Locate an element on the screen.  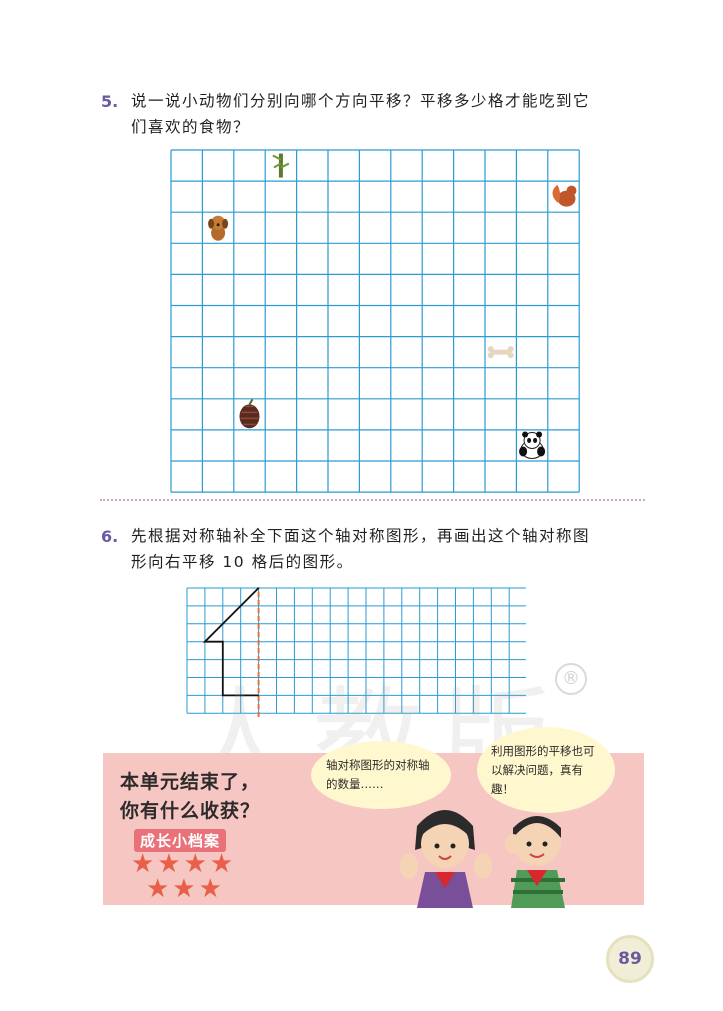
problem-6-number: 6. is located at coordinates (110, 536).